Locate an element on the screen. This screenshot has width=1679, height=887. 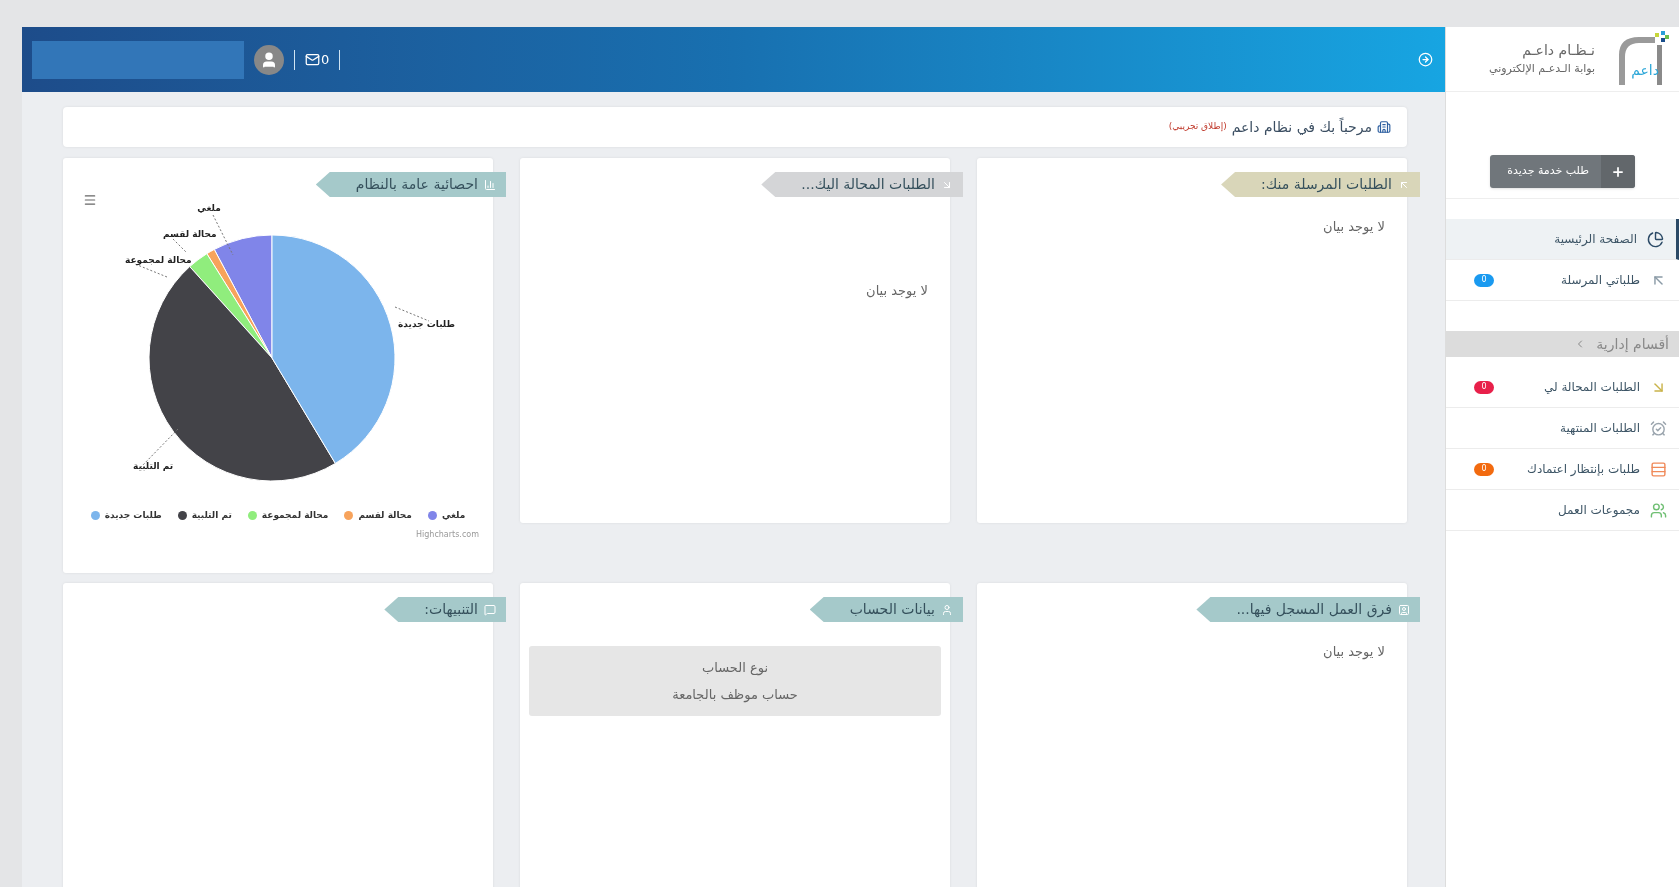
logo-mark: داعم is located at coordinates (1645, 71).